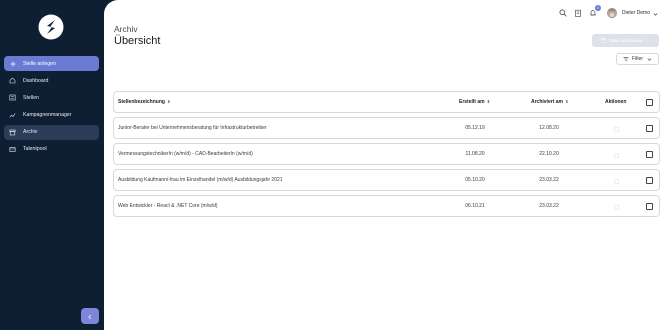 This screenshot has width=670, height=330. Describe the element at coordinates (475, 180) in the screenshot. I see `created-date: 05.10.20` at that location.